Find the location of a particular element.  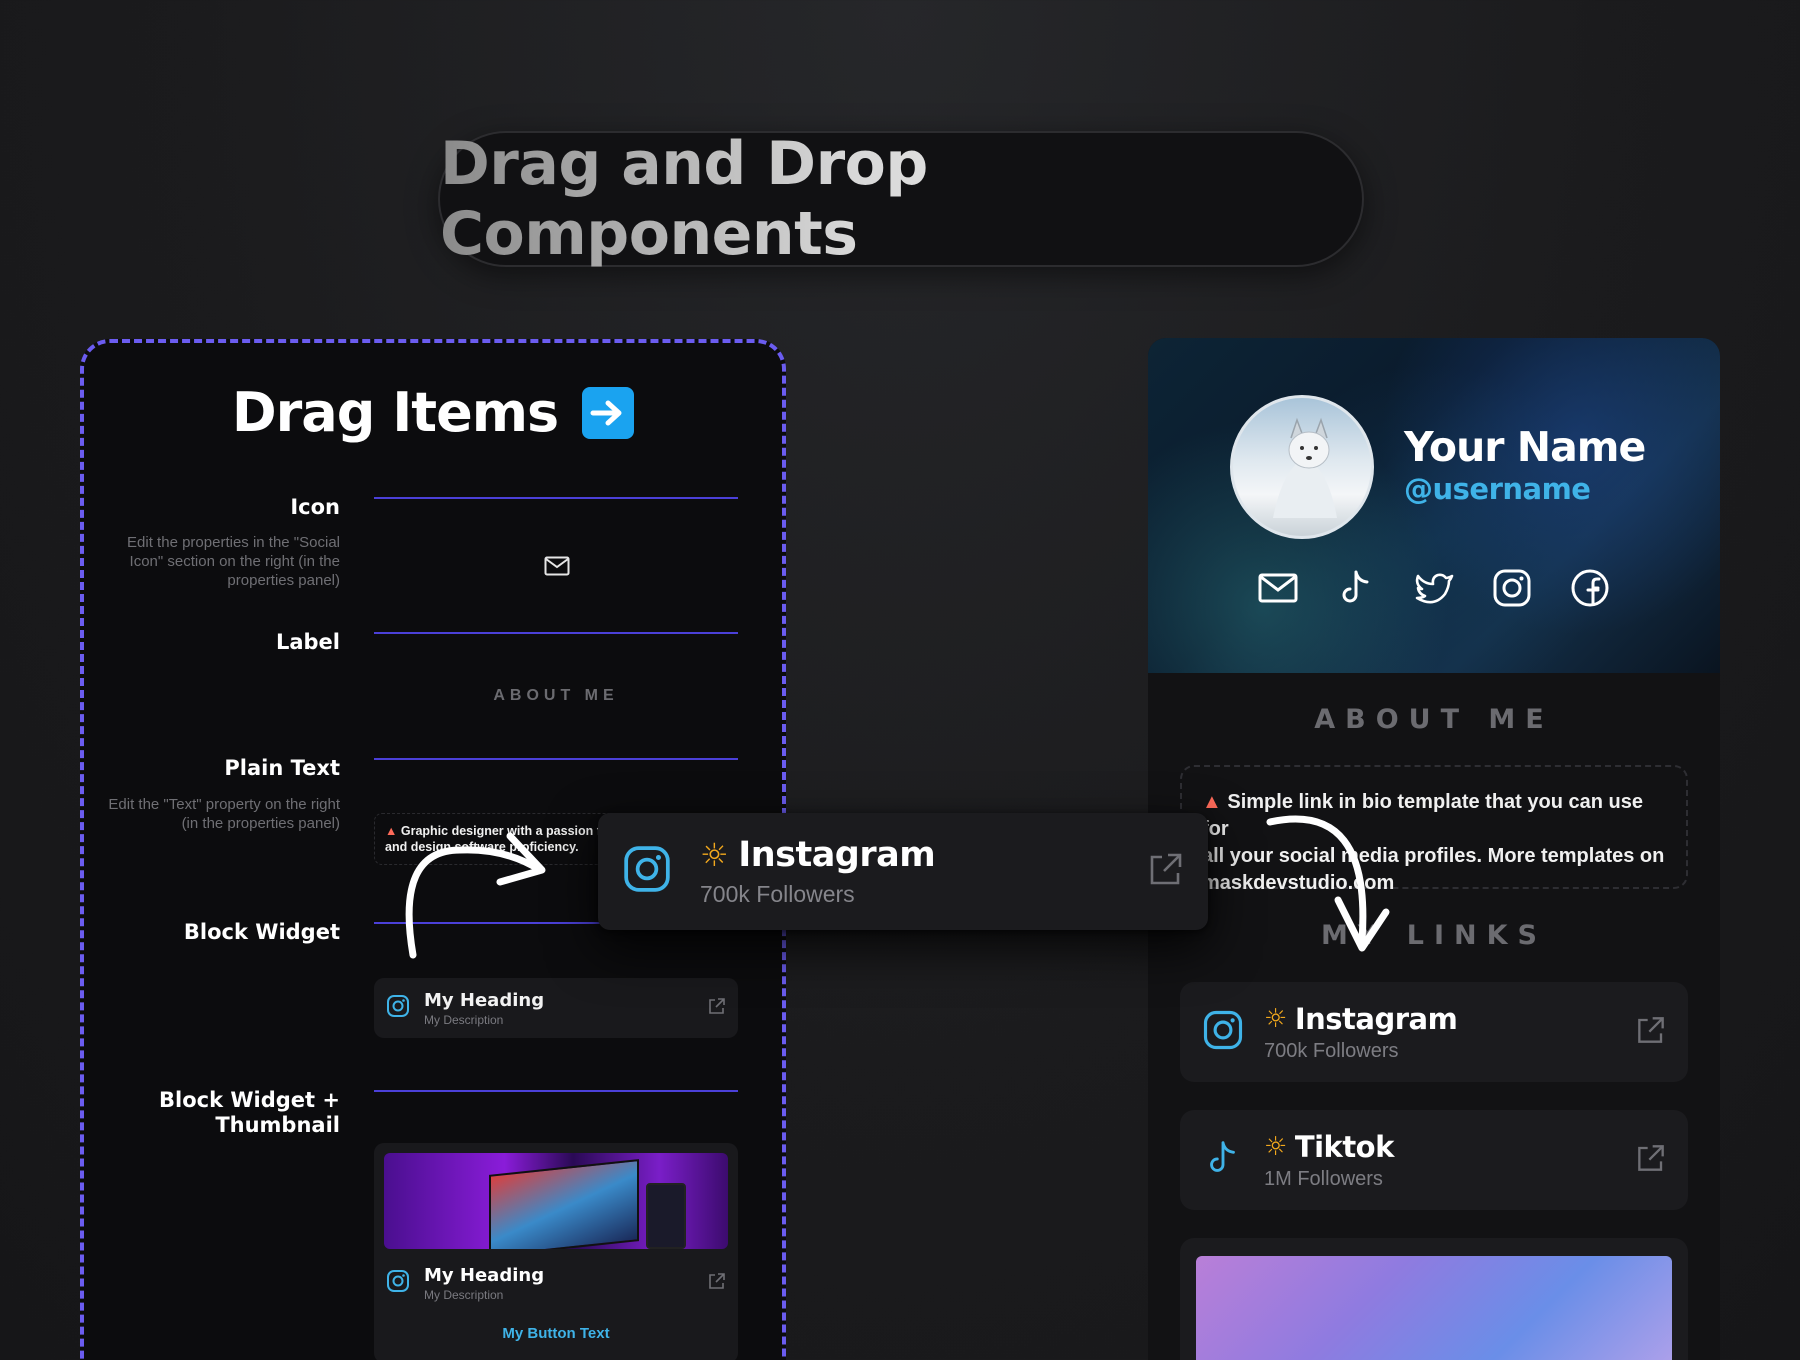

drag-arrow-left is located at coordinates (474, 902).